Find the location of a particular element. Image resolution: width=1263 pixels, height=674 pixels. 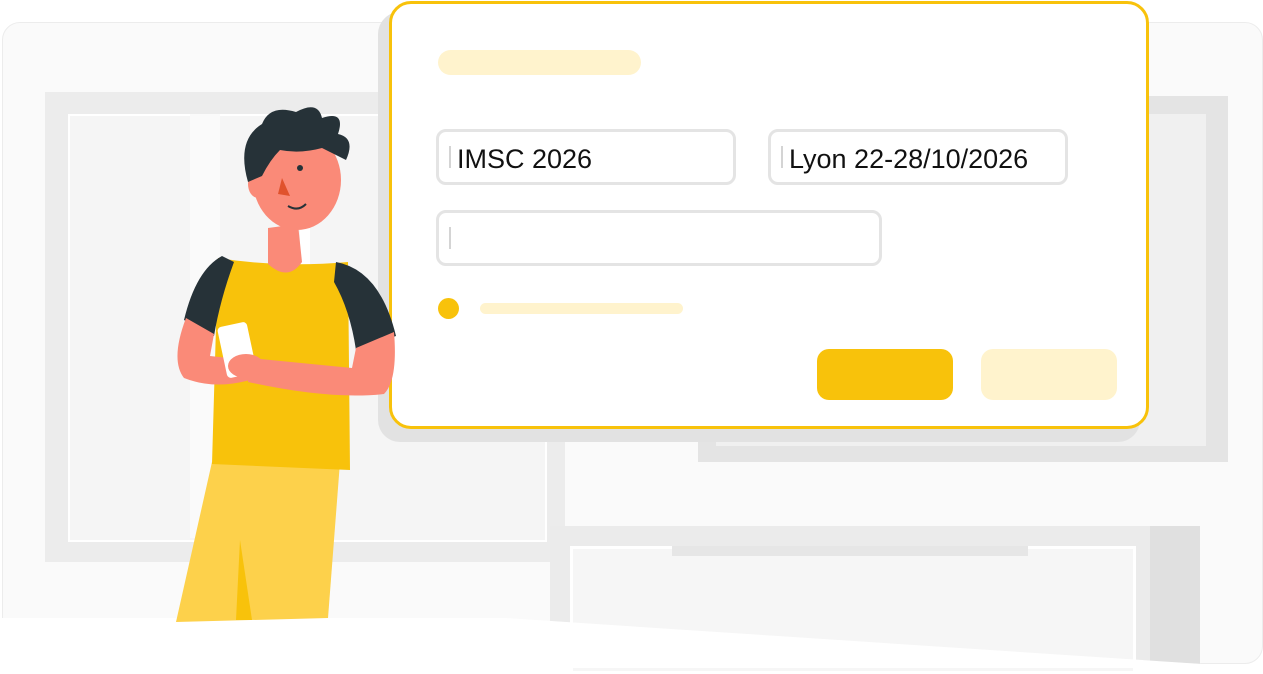

radio-button is located at coordinates (448, 308).